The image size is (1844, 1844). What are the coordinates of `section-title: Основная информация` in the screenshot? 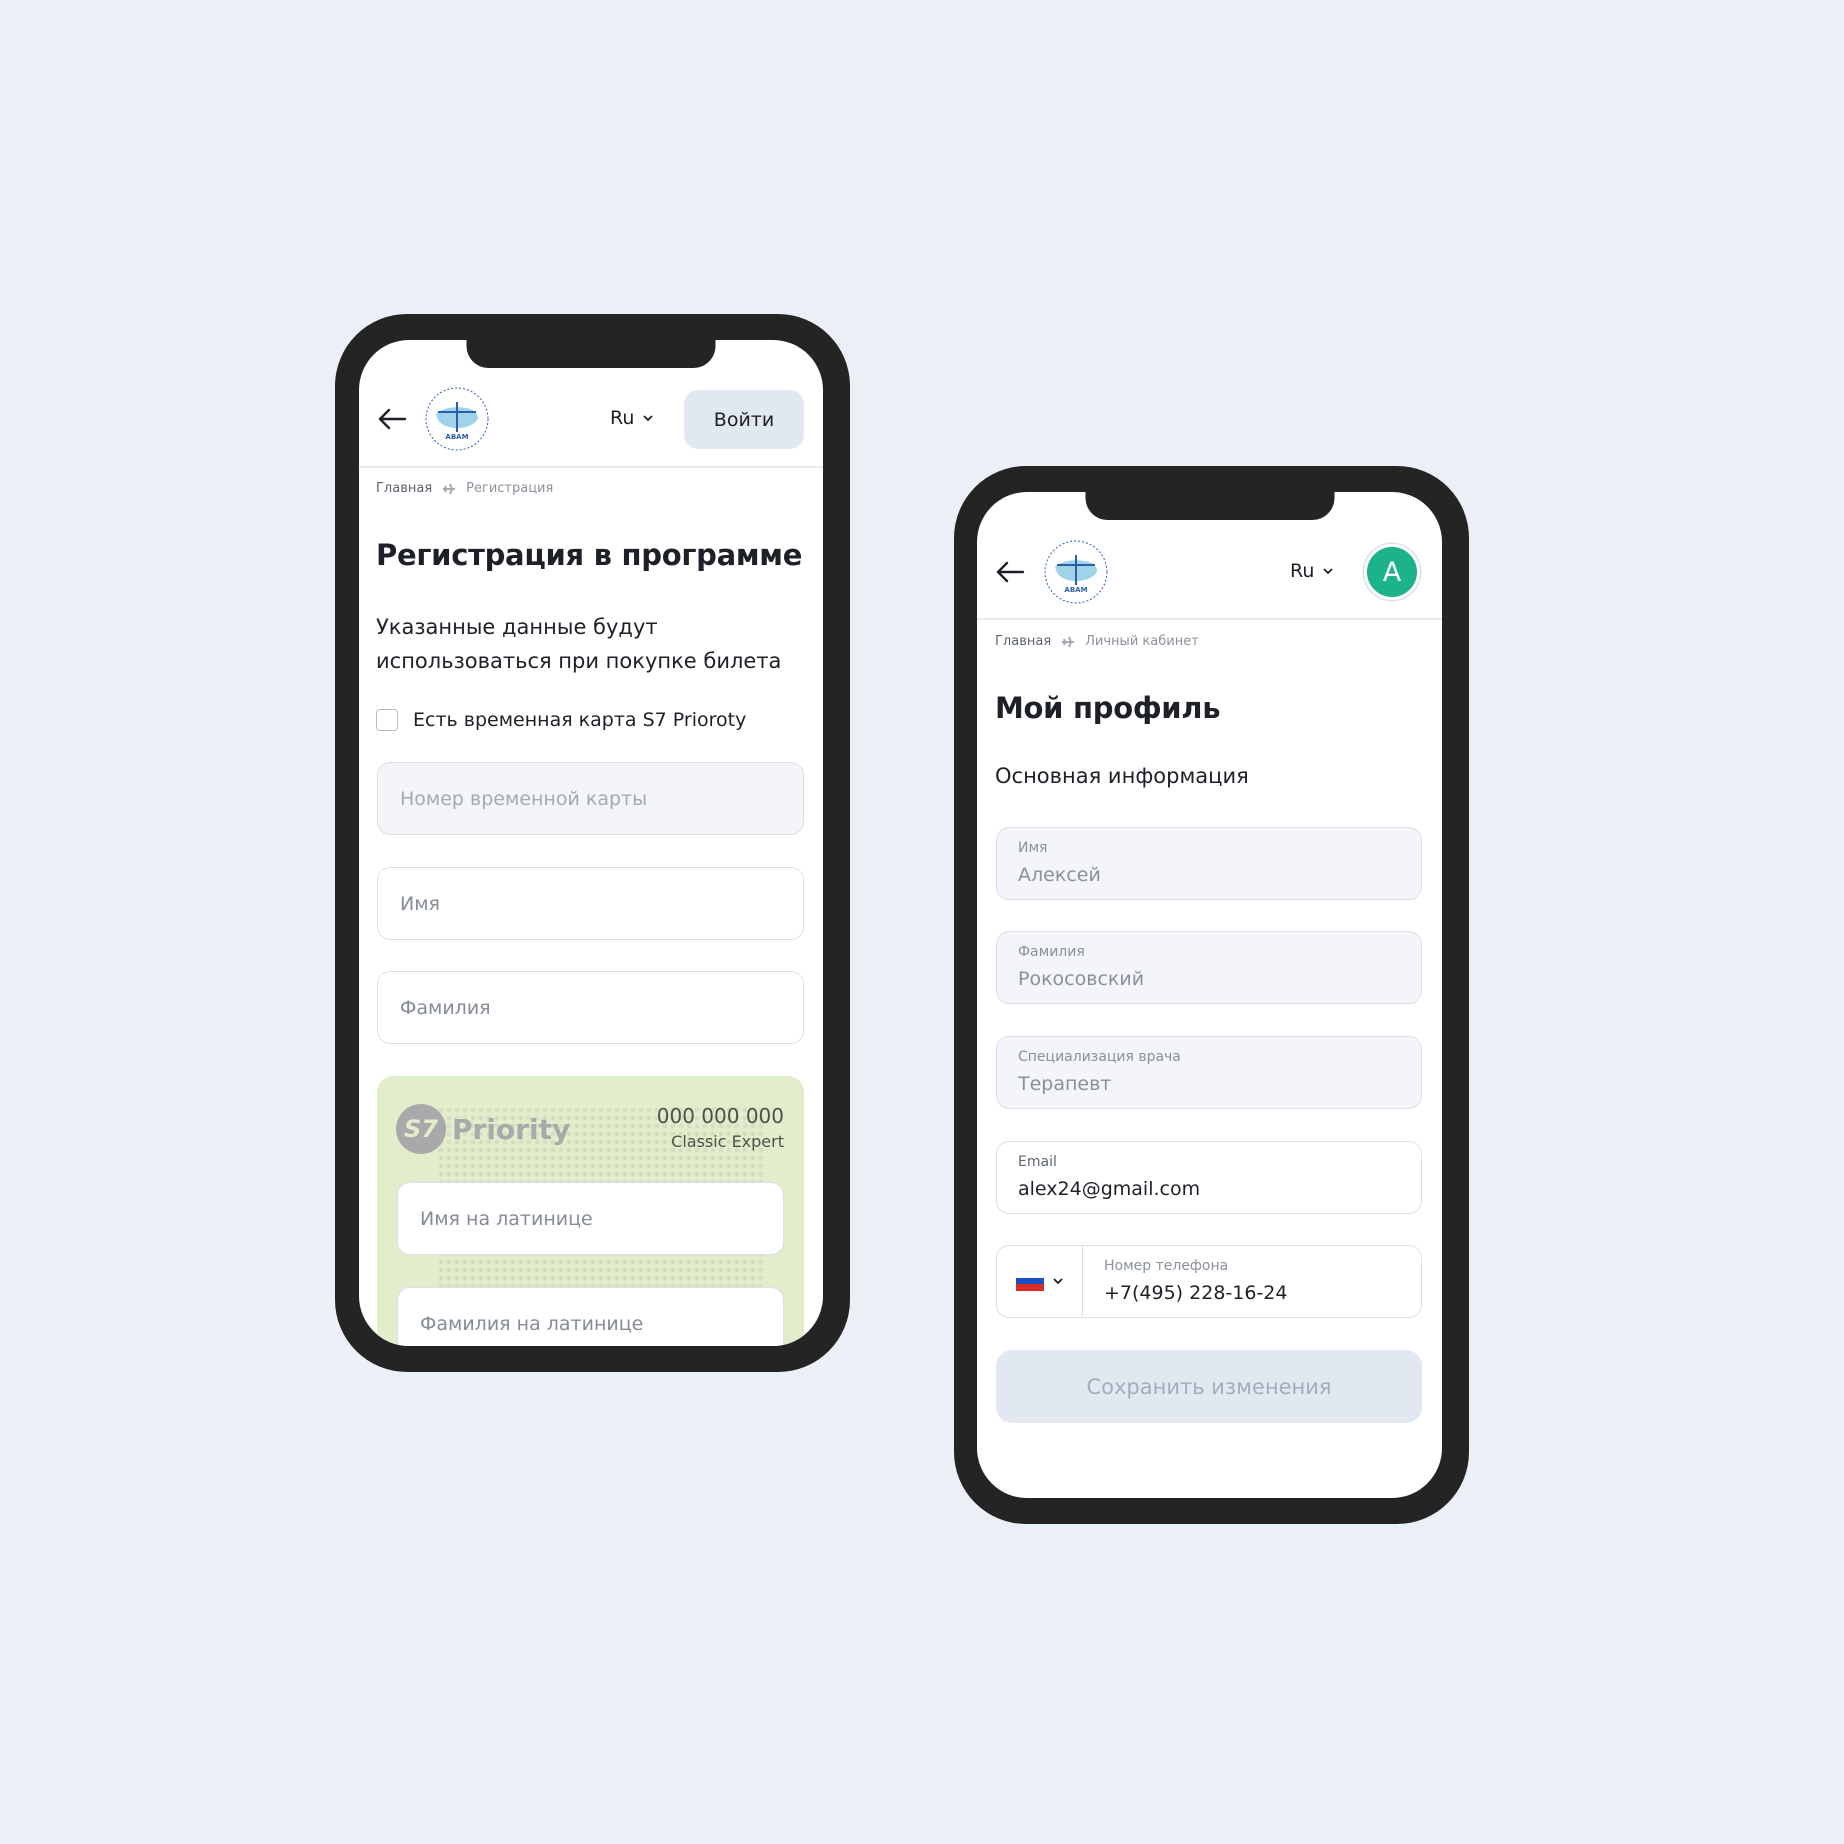 It's located at (1122, 776).